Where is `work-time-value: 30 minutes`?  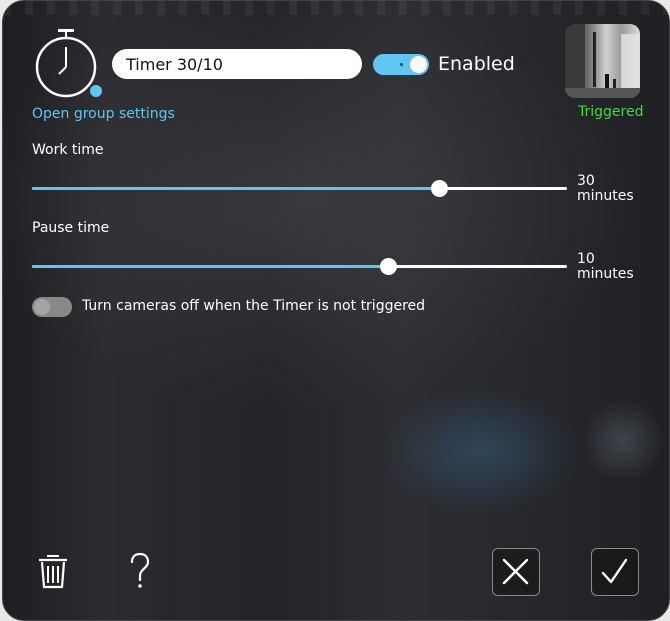
work-time-value: 30 minutes is located at coordinates (605, 189).